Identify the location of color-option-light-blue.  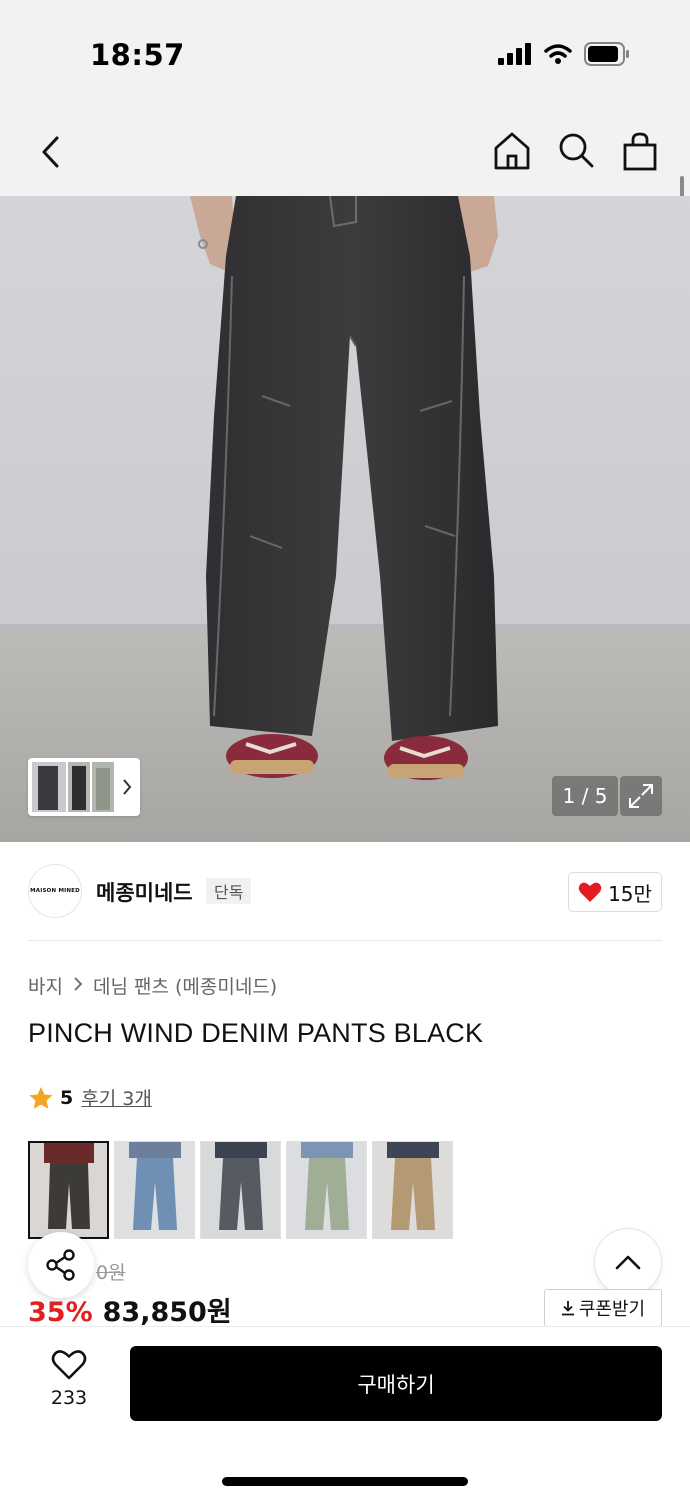
(154, 1190).